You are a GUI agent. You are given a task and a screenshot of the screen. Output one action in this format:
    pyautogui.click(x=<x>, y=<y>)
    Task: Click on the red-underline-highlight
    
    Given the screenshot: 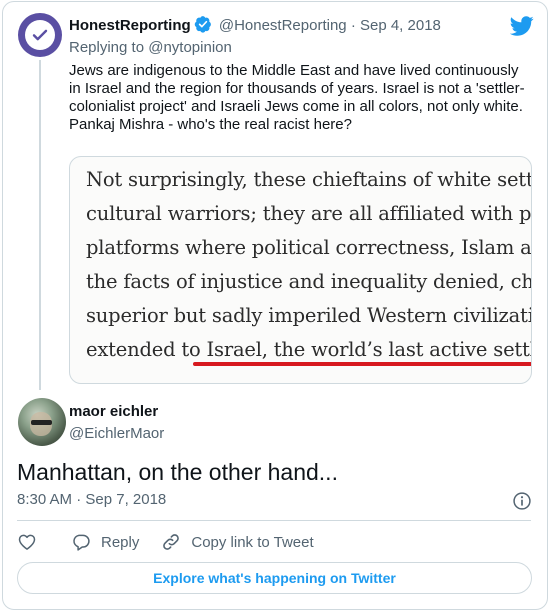 What is the action you would take?
    pyautogui.click(x=362, y=364)
    